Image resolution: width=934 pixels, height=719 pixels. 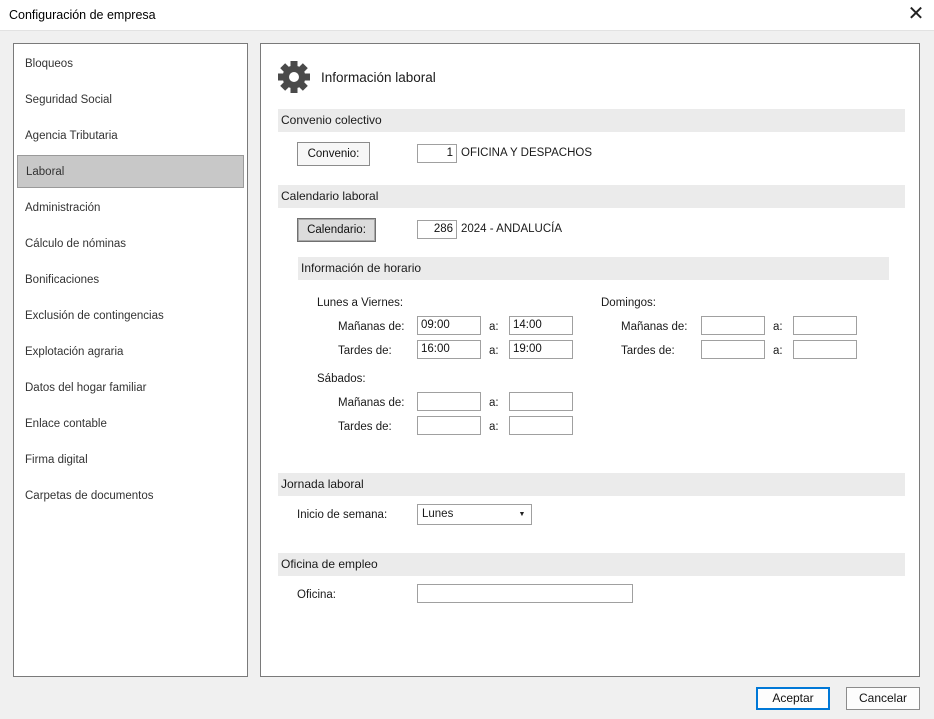 I want to click on gear-icon, so click(x=294, y=77).